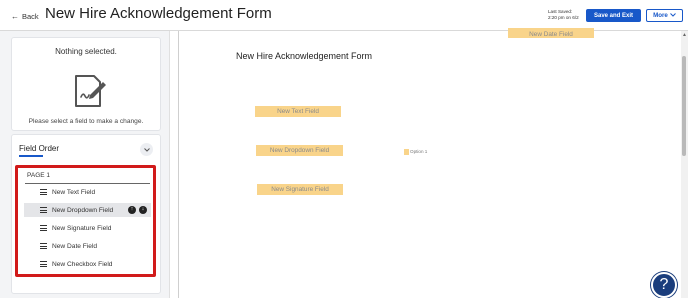  What do you see at coordinates (74, 192) in the screenshot?
I see `order-item-label: New Text Field` at bounding box center [74, 192].